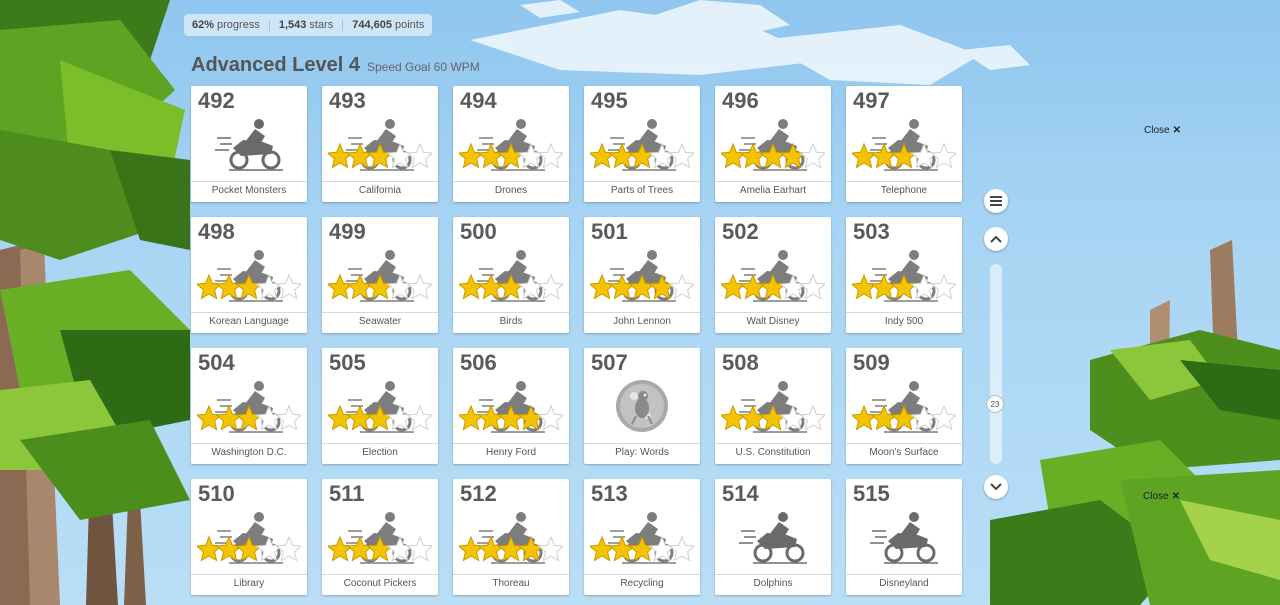 The image size is (1280, 605). What do you see at coordinates (996, 239) in the screenshot?
I see `scroll-up-button` at bounding box center [996, 239].